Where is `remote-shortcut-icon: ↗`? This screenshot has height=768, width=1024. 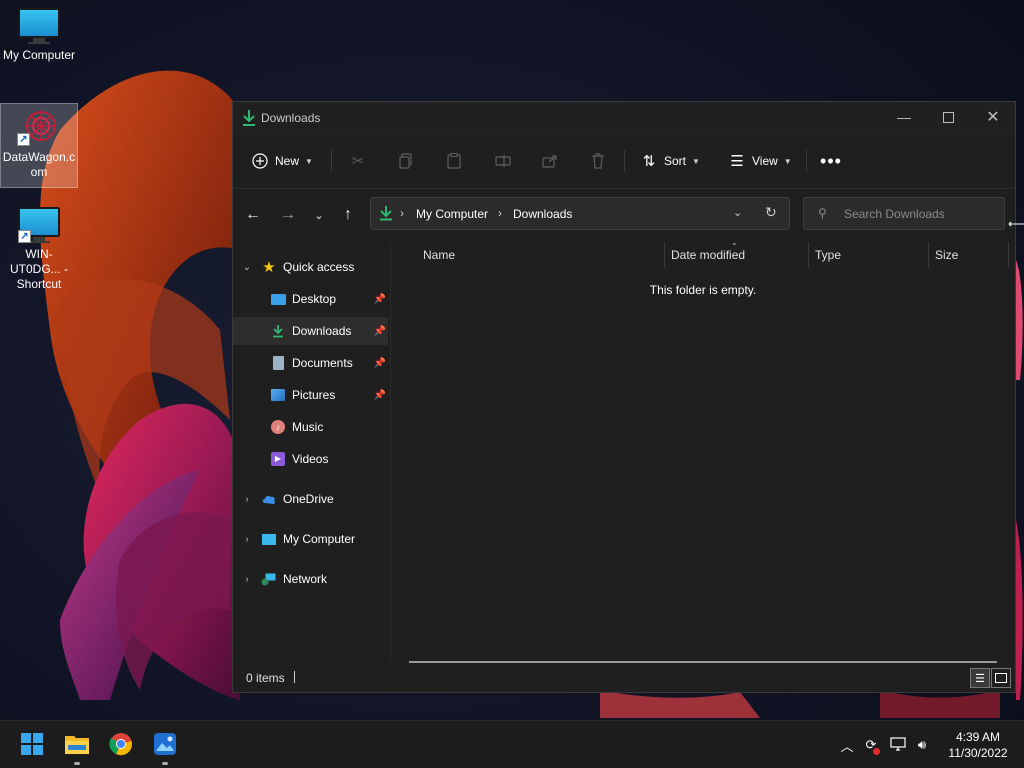 remote-shortcut-icon: ↗ is located at coordinates (39, 226).